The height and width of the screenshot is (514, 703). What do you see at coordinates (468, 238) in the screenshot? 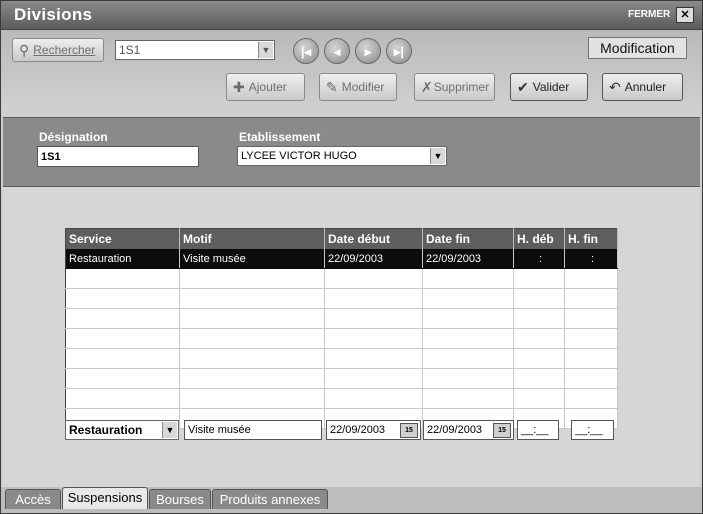
I see `column-header-date-end: Date fin` at bounding box center [468, 238].